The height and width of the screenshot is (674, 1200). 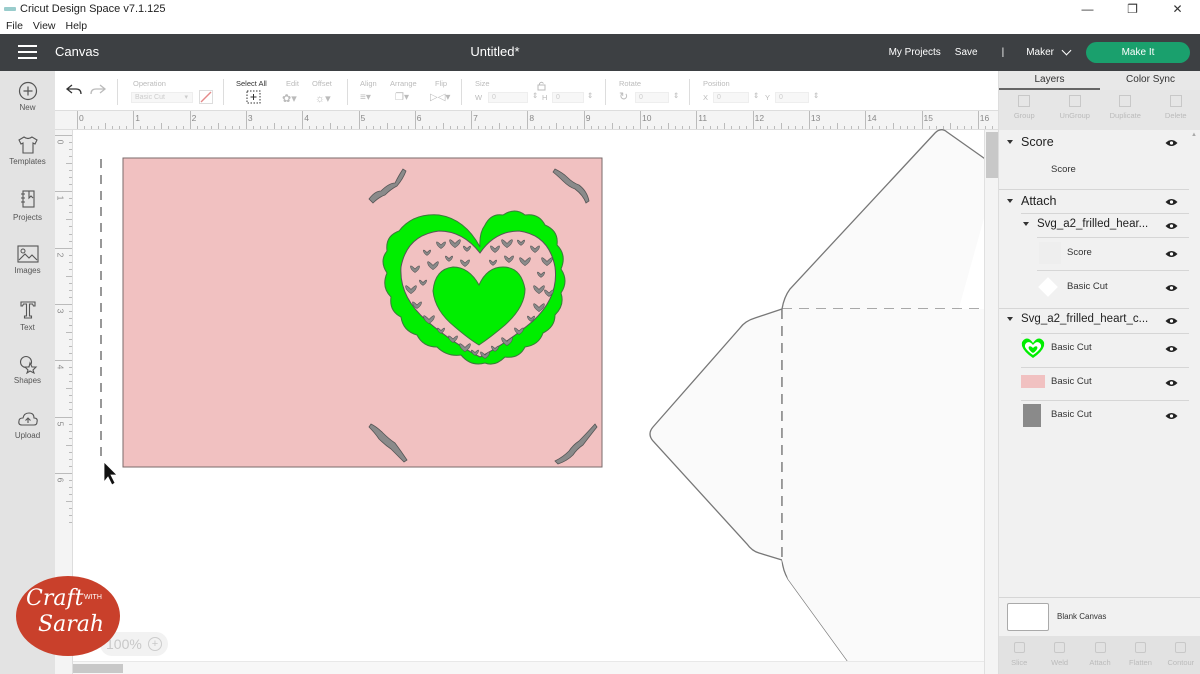 I want to click on canvas-scrollbar-horizontal, so click(x=528, y=667).